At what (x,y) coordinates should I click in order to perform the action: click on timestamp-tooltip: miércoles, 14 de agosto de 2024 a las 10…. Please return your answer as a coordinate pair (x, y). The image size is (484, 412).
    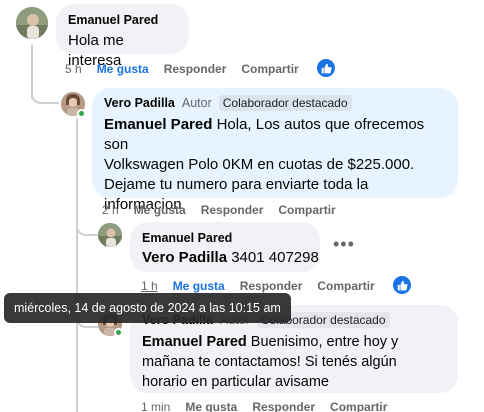
    Looking at the image, I should click on (147, 308).